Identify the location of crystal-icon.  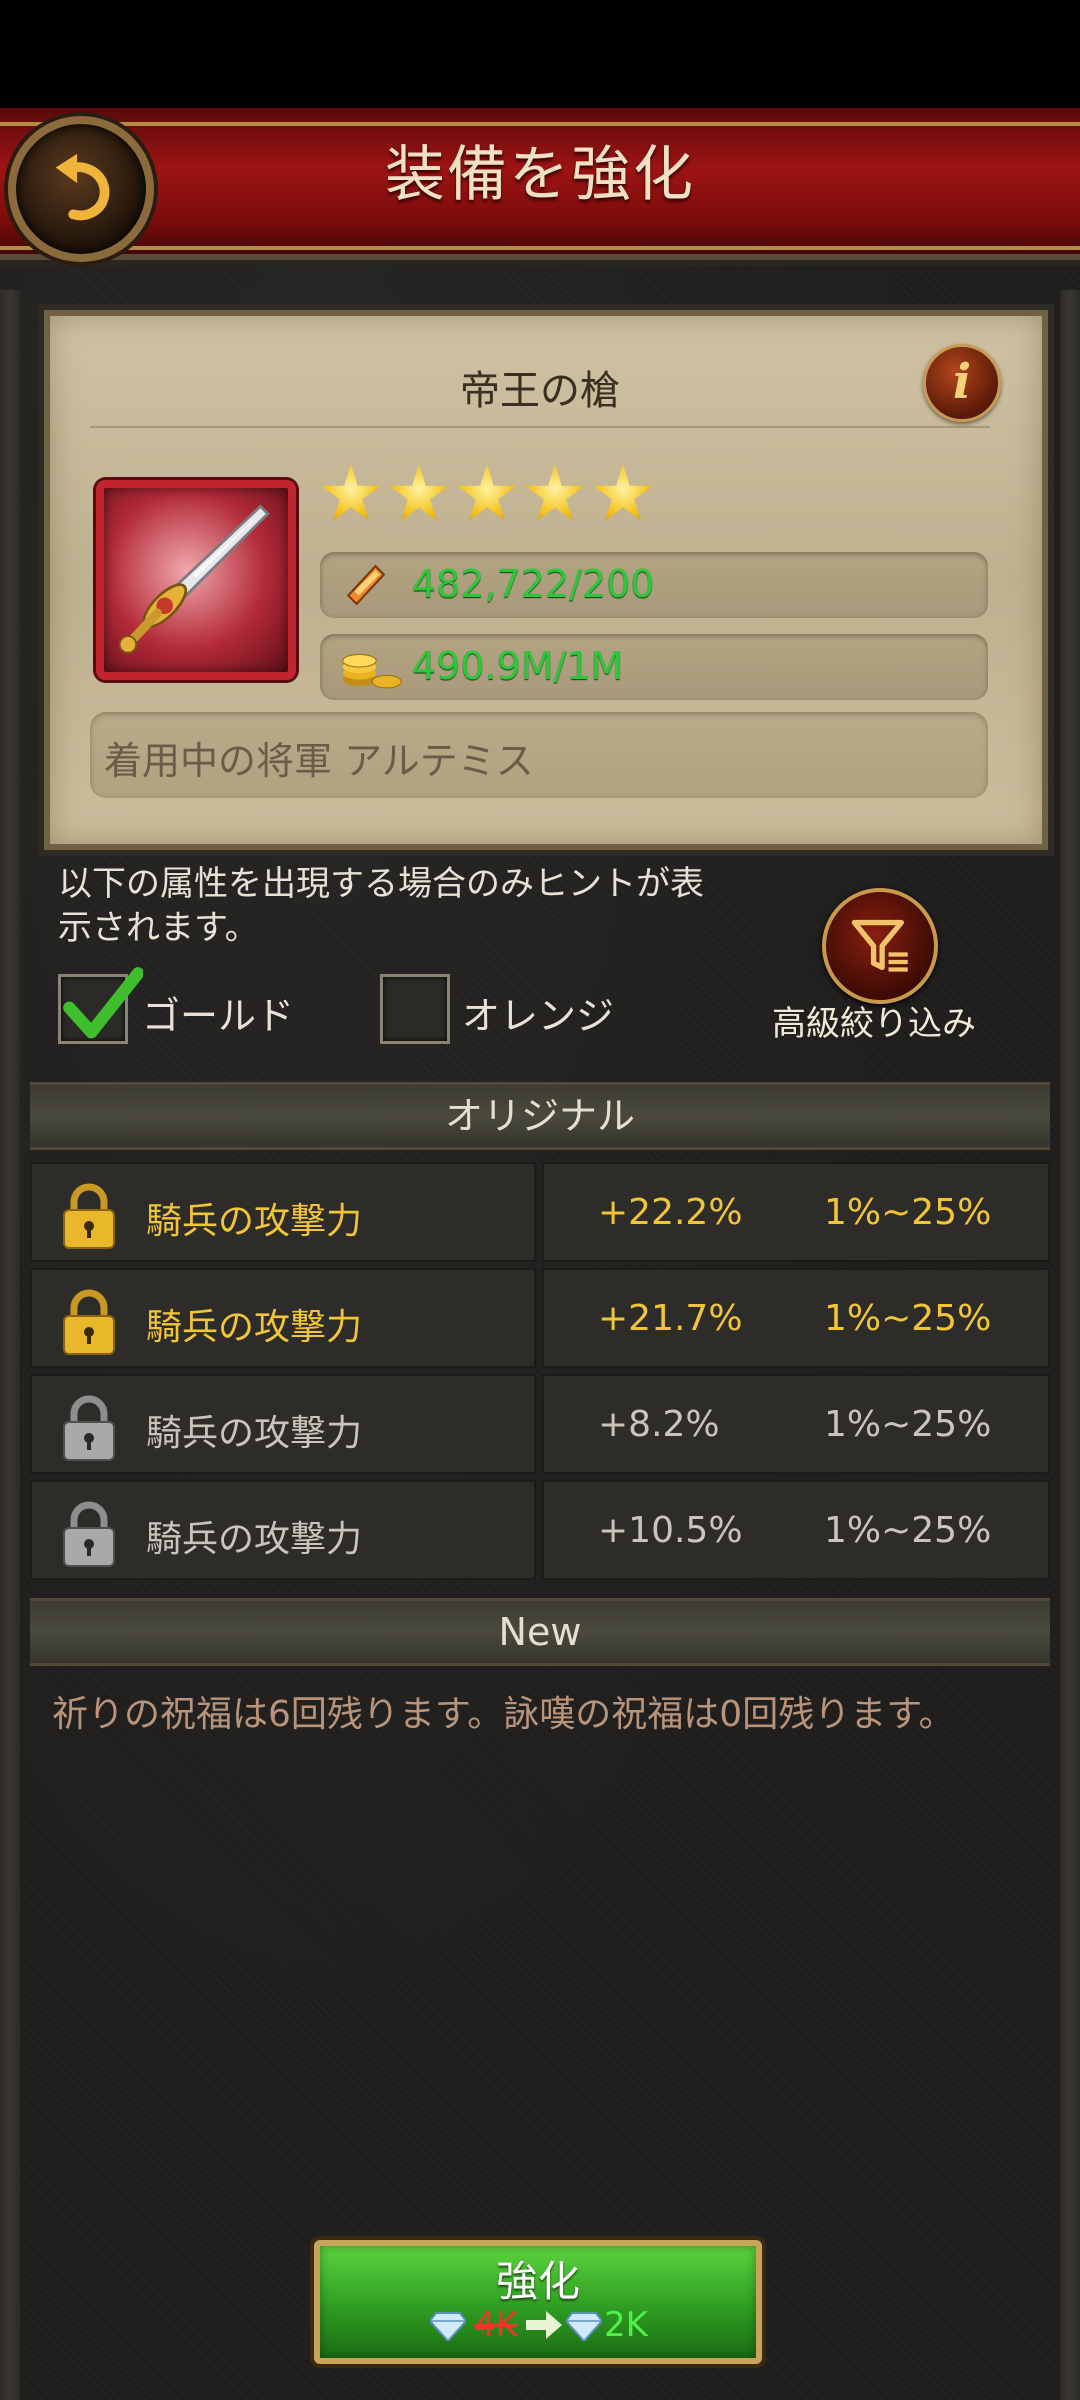
(366, 585).